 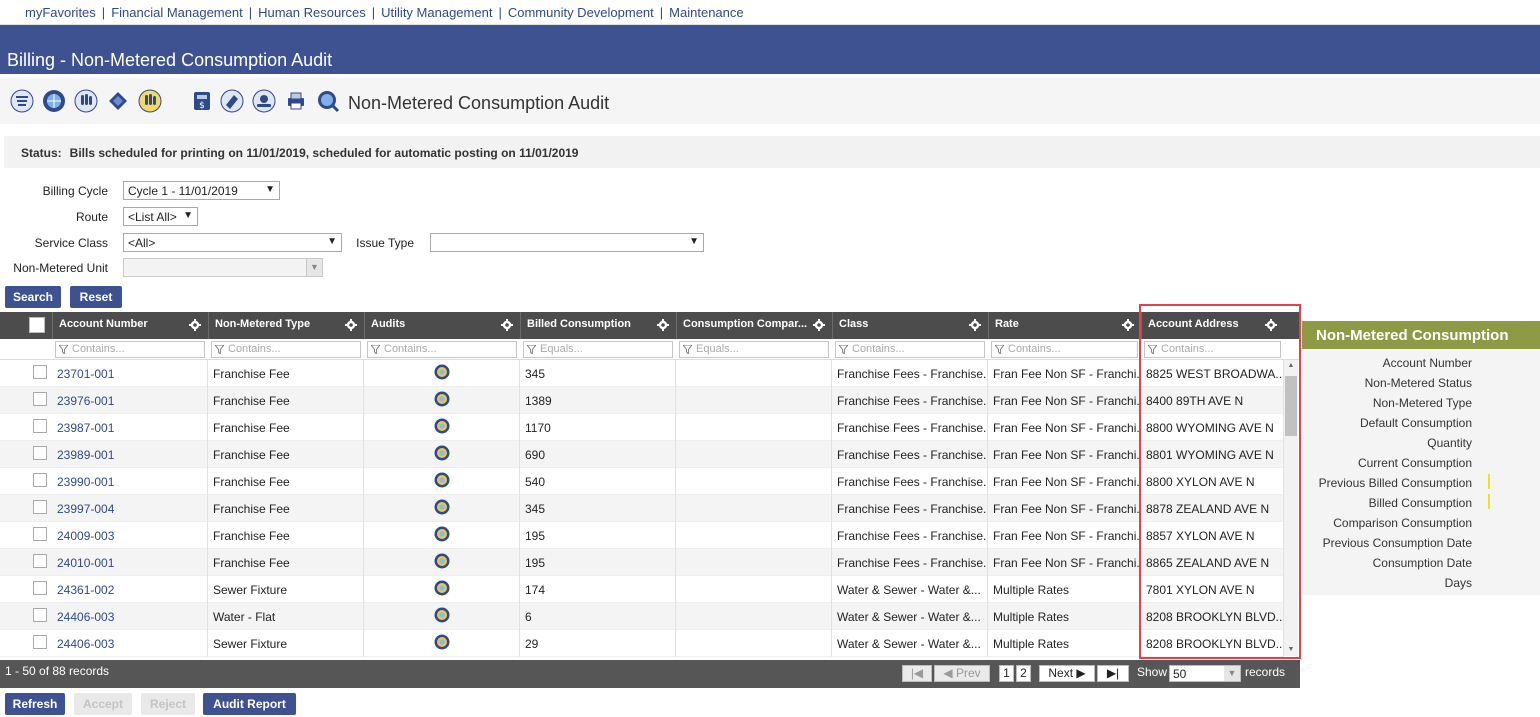 What do you see at coordinates (37, 325) in the screenshot?
I see `select-all-checkbox` at bounding box center [37, 325].